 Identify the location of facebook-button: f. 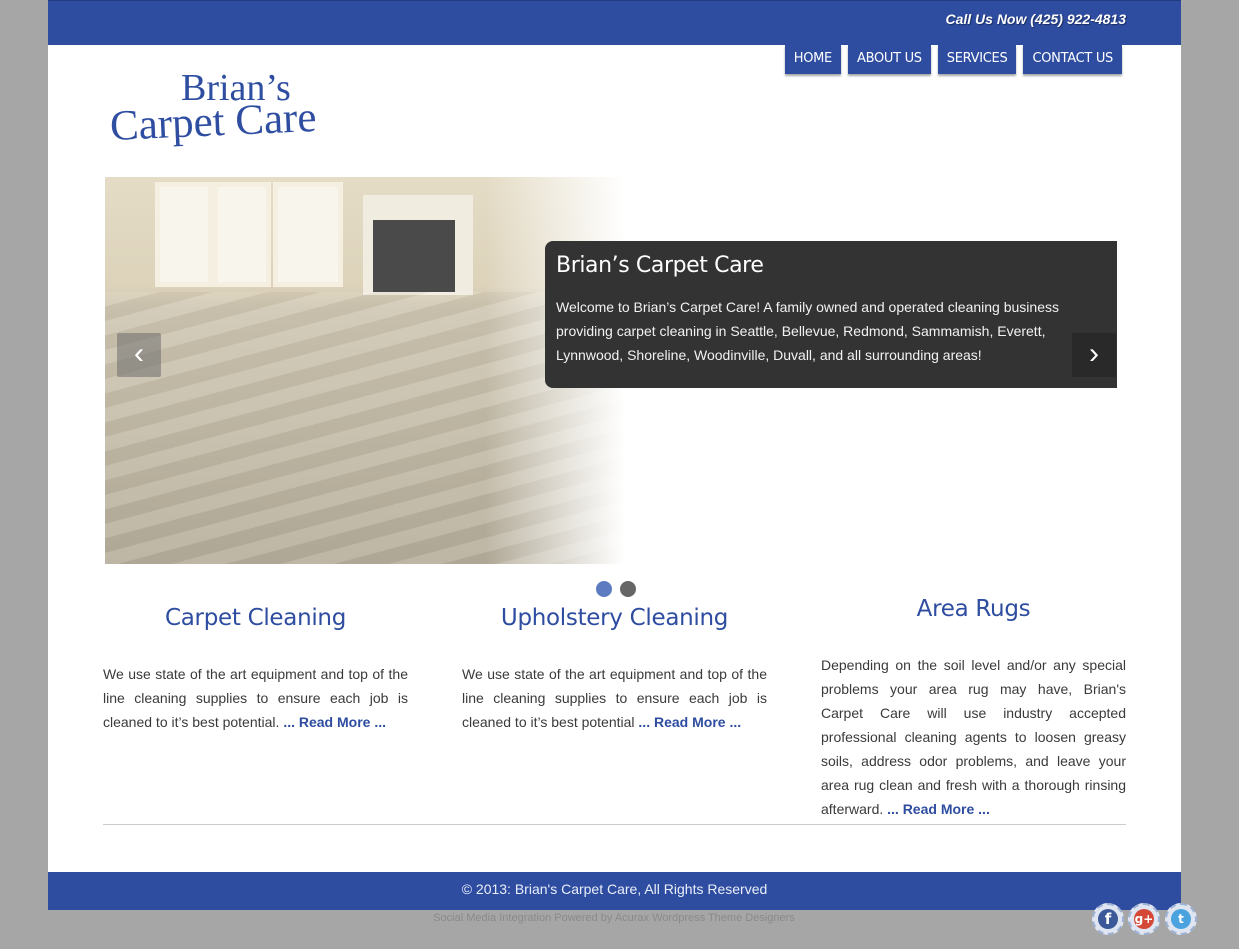
(1108, 919).